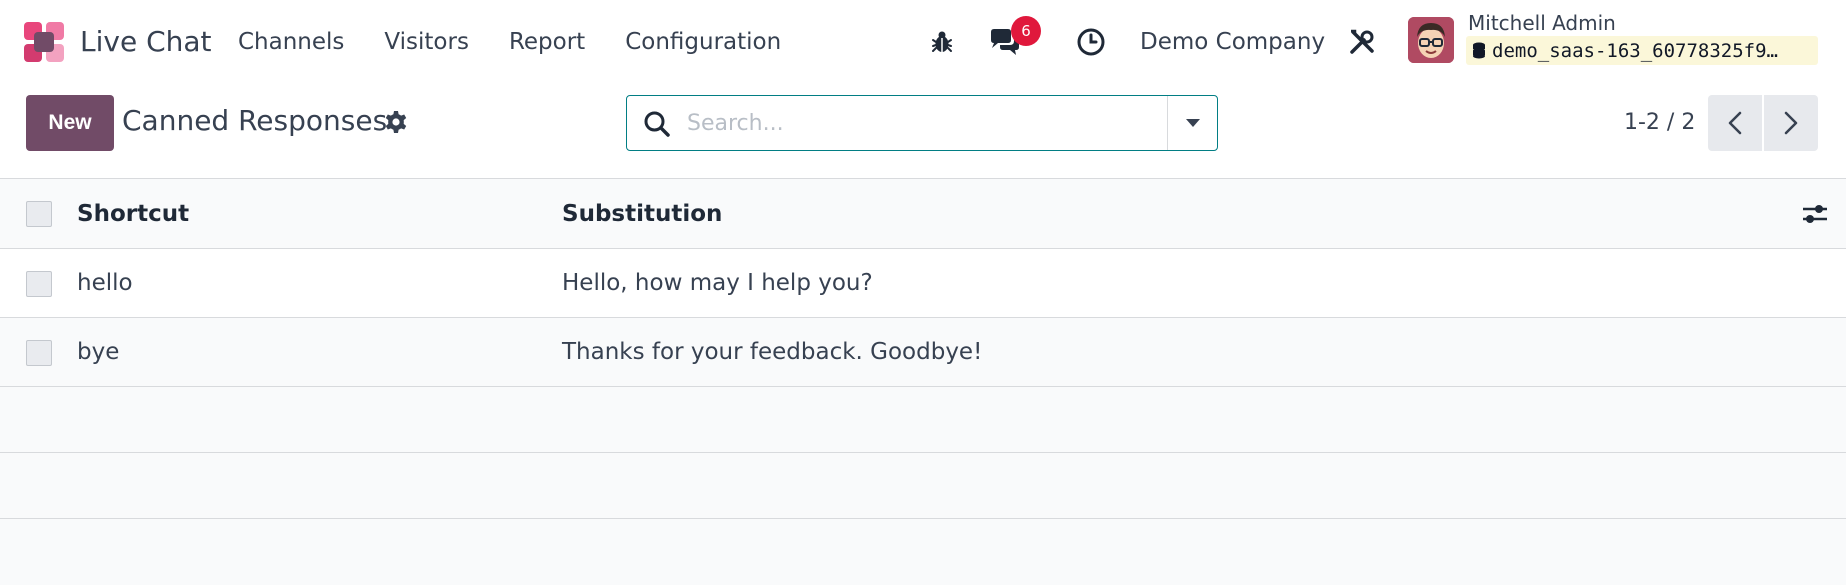 The width and height of the screenshot is (1846, 585). I want to click on main-menu: Channels Visitors Report Configuration, so click(509, 42).